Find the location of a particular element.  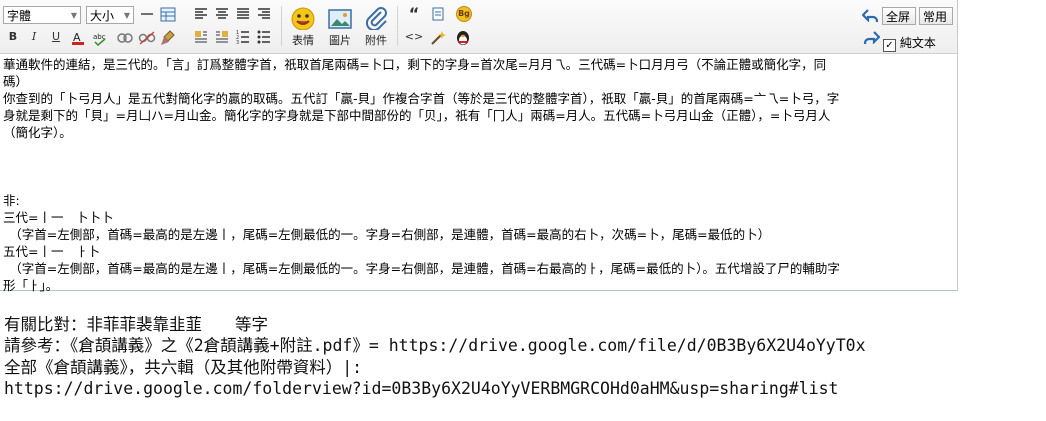

emoticon-label: 表情 is located at coordinates (303, 40).